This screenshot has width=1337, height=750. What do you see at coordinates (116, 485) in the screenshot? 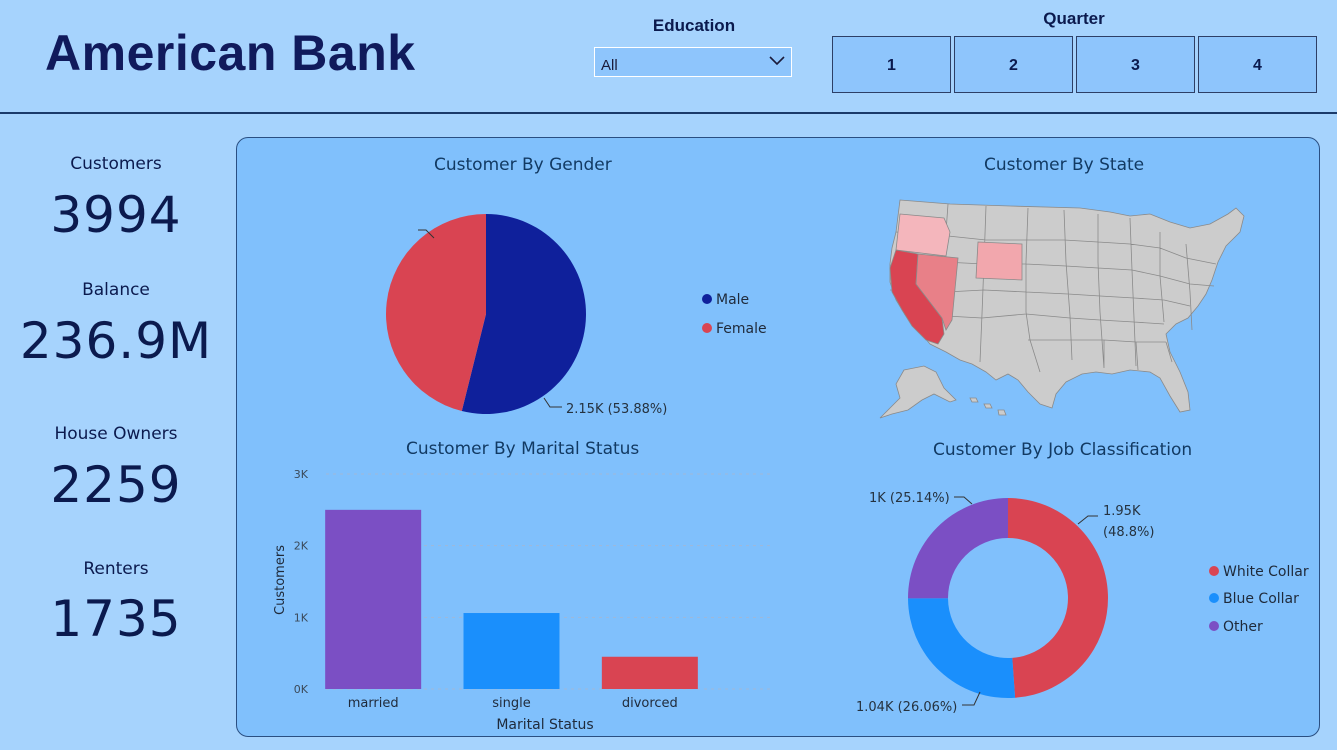
I see `house-owners-kpi-value: 2259` at bounding box center [116, 485].